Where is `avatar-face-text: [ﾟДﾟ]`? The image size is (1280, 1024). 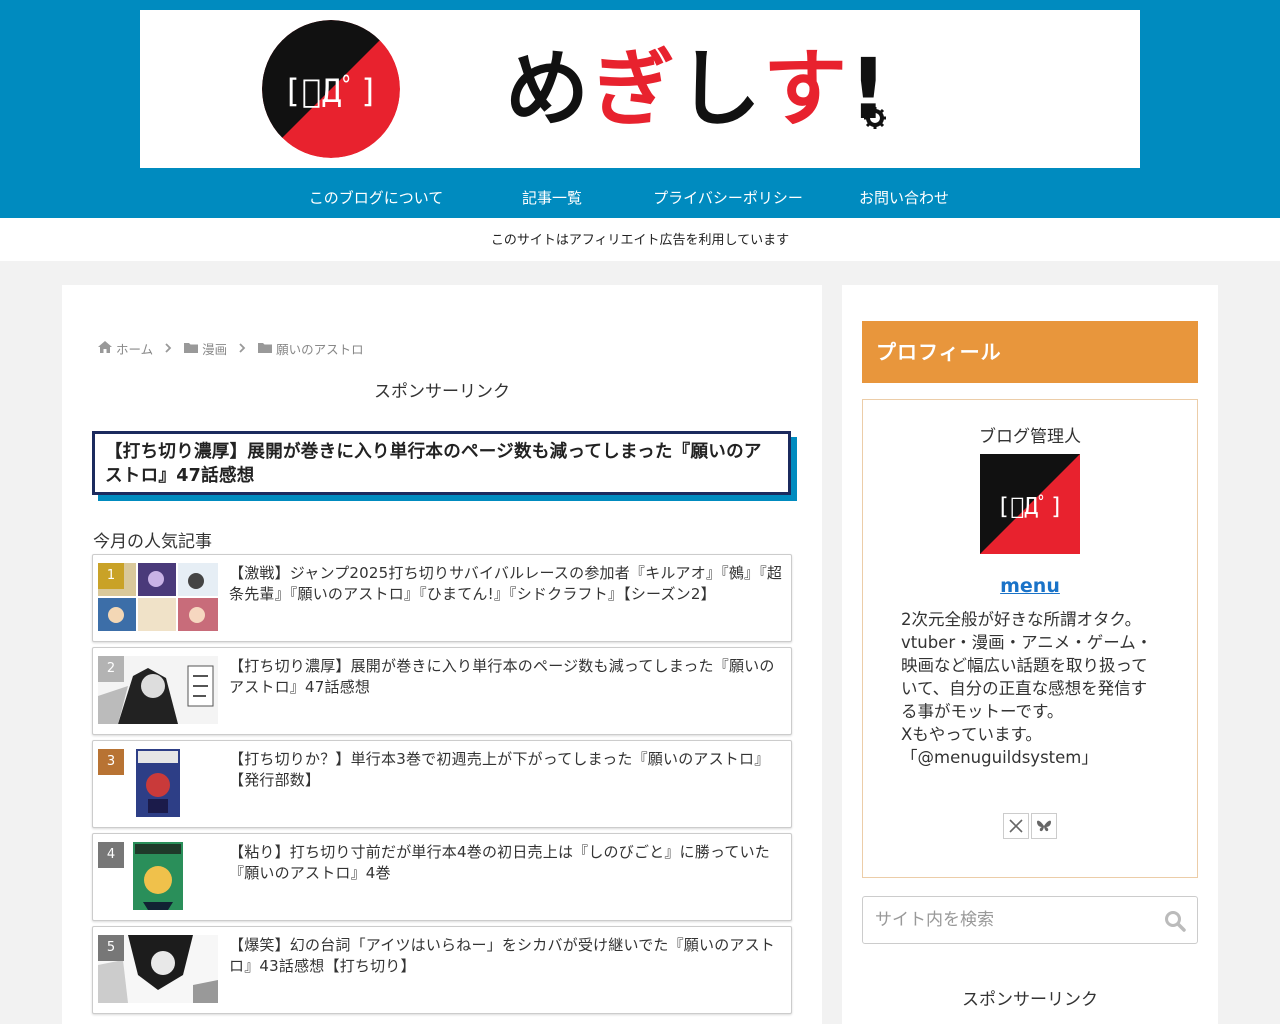
avatar-face-text: [ﾟДﾟ] is located at coordinates (1030, 507).